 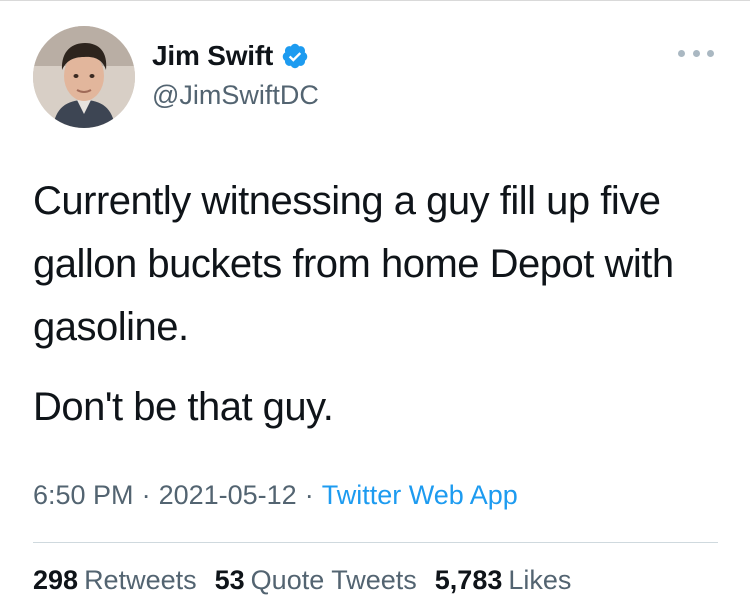 What do you see at coordinates (375, 0) in the screenshot?
I see `top-divider` at bounding box center [375, 0].